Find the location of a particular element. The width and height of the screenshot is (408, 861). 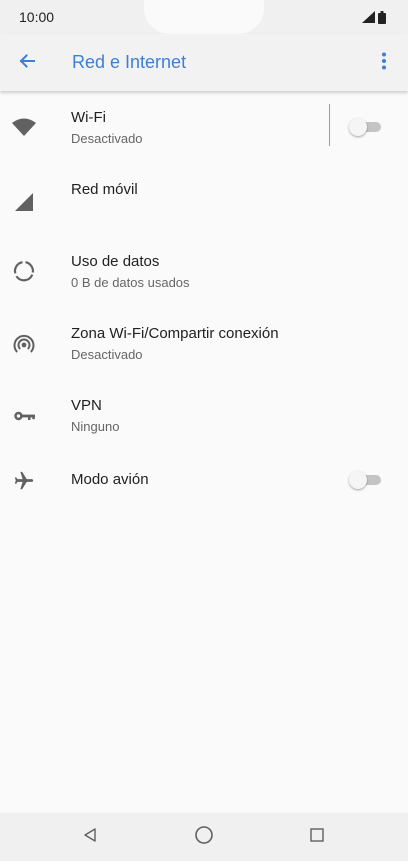

mobile-network-label: Red móvil is located at coordinates (104, 189).